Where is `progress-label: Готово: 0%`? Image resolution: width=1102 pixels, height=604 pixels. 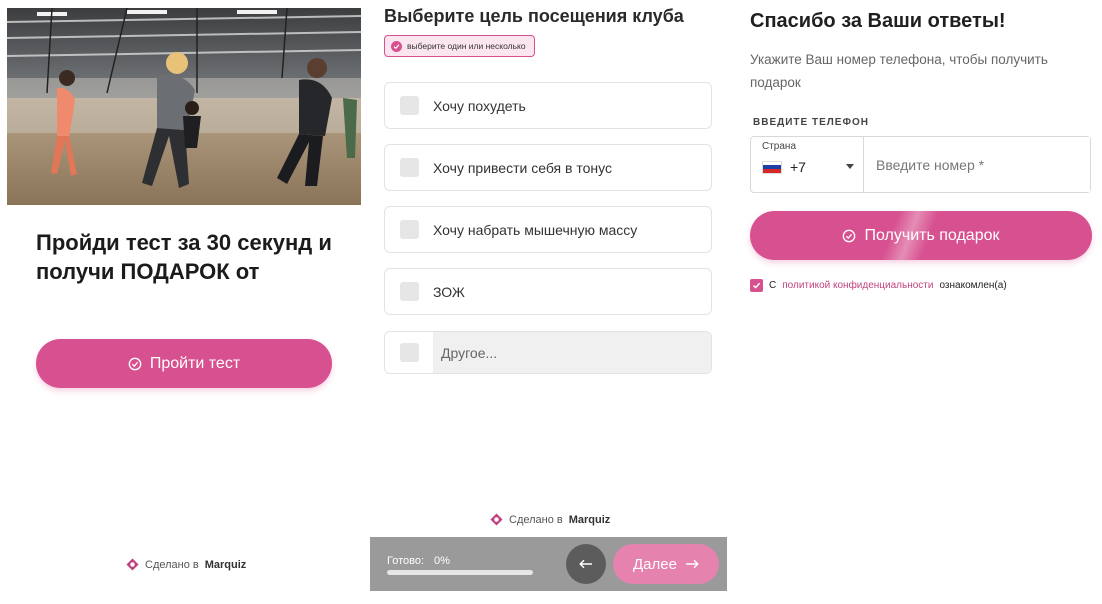 progress-label: Готово: 0% is located at coordinates (418, 561).